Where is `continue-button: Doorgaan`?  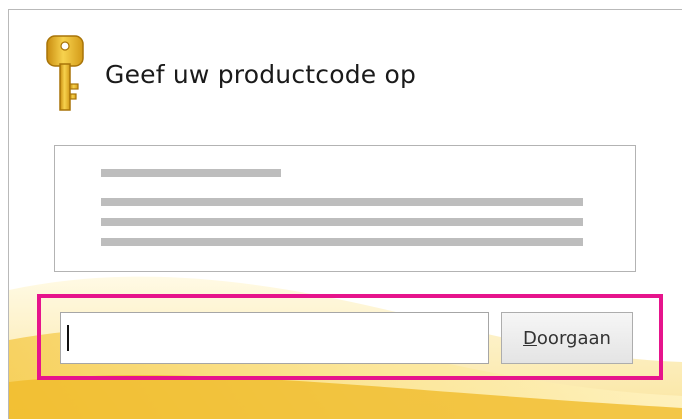
continue-button: Doorgaan is located at coordinates (567, 338).